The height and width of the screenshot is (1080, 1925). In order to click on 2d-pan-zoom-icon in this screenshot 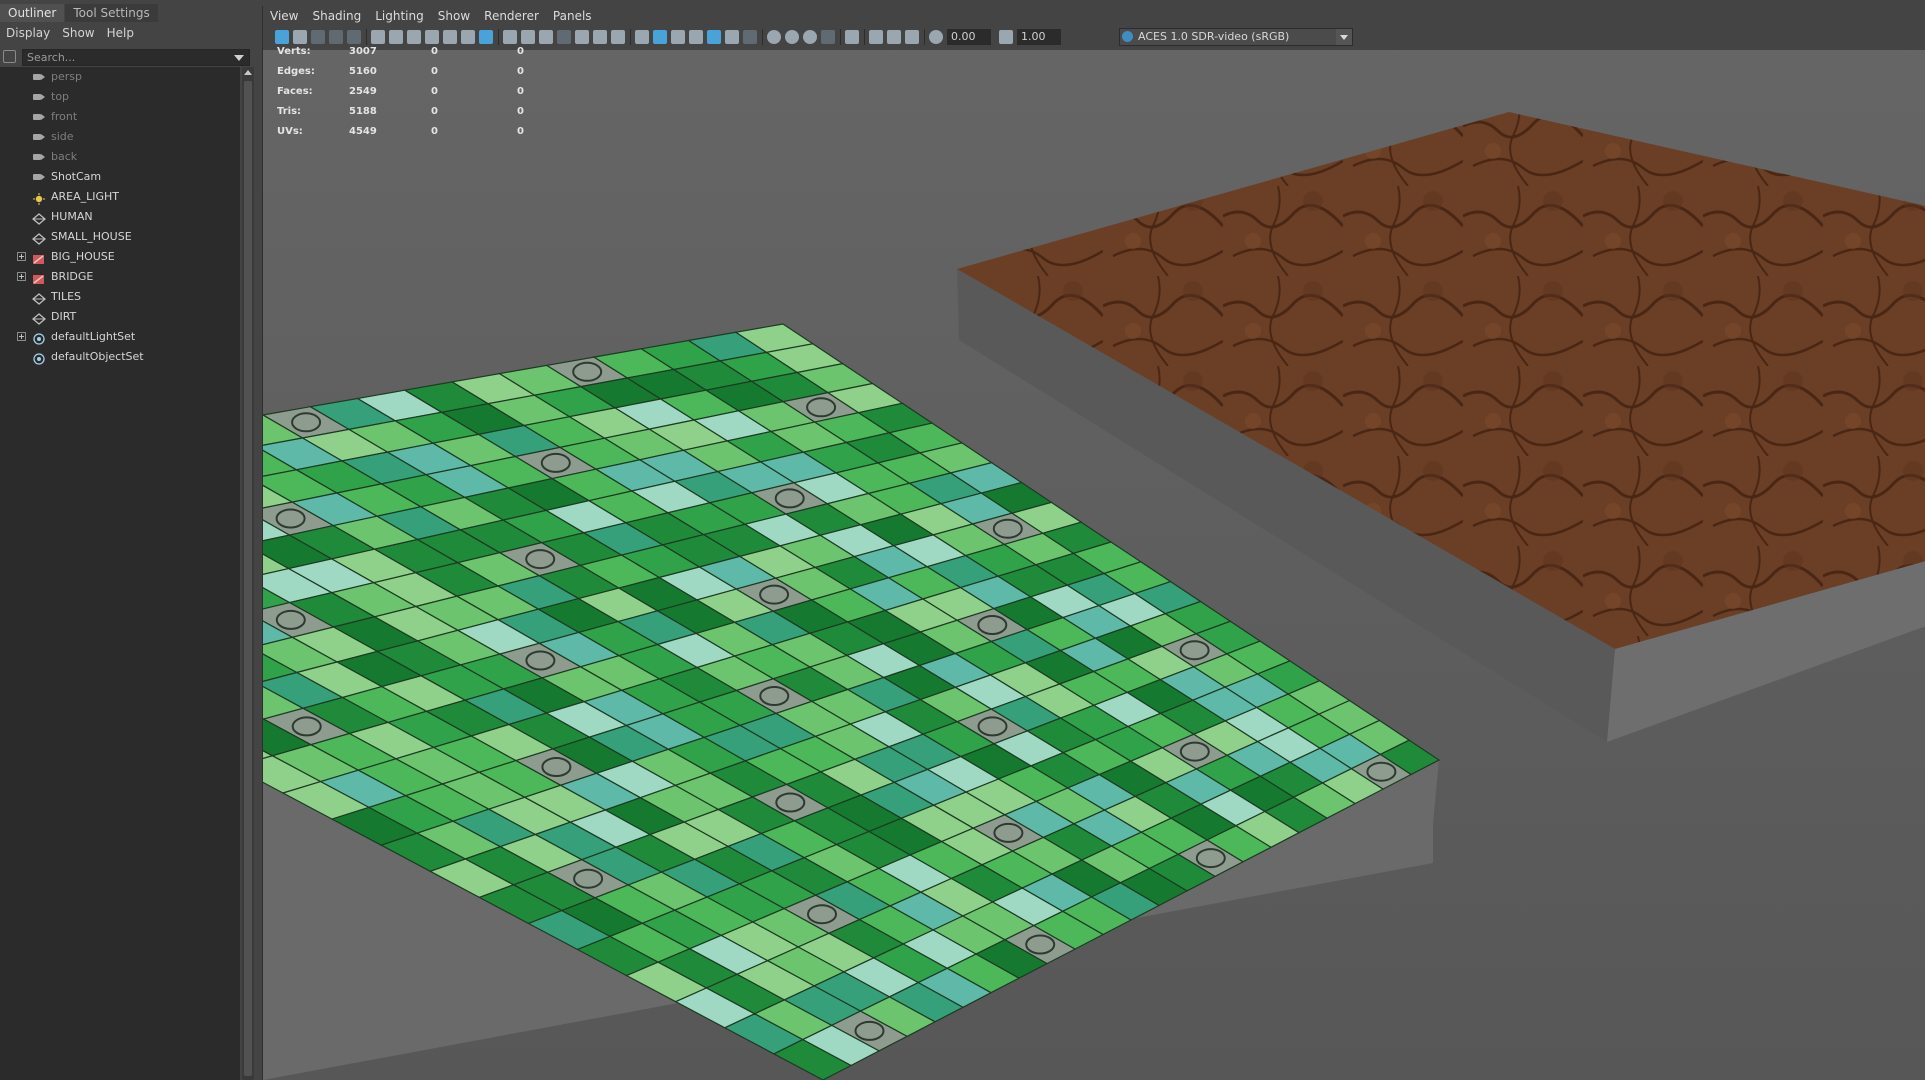, I will do `click(396, 37)`.